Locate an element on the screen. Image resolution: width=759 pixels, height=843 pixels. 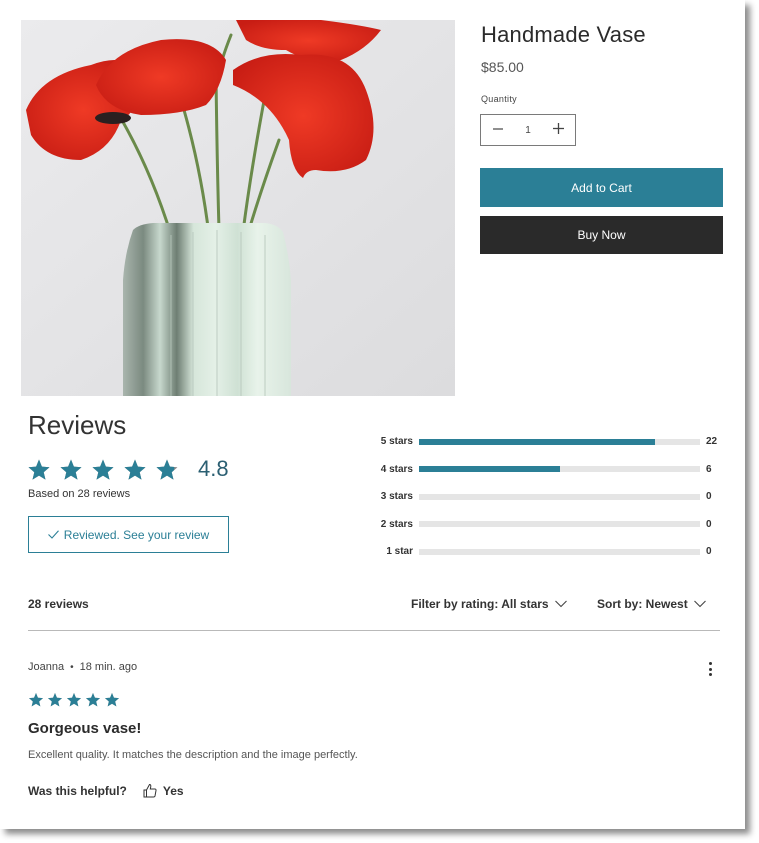
product-title: Handmade Vase is located at coordinates (563, 34).